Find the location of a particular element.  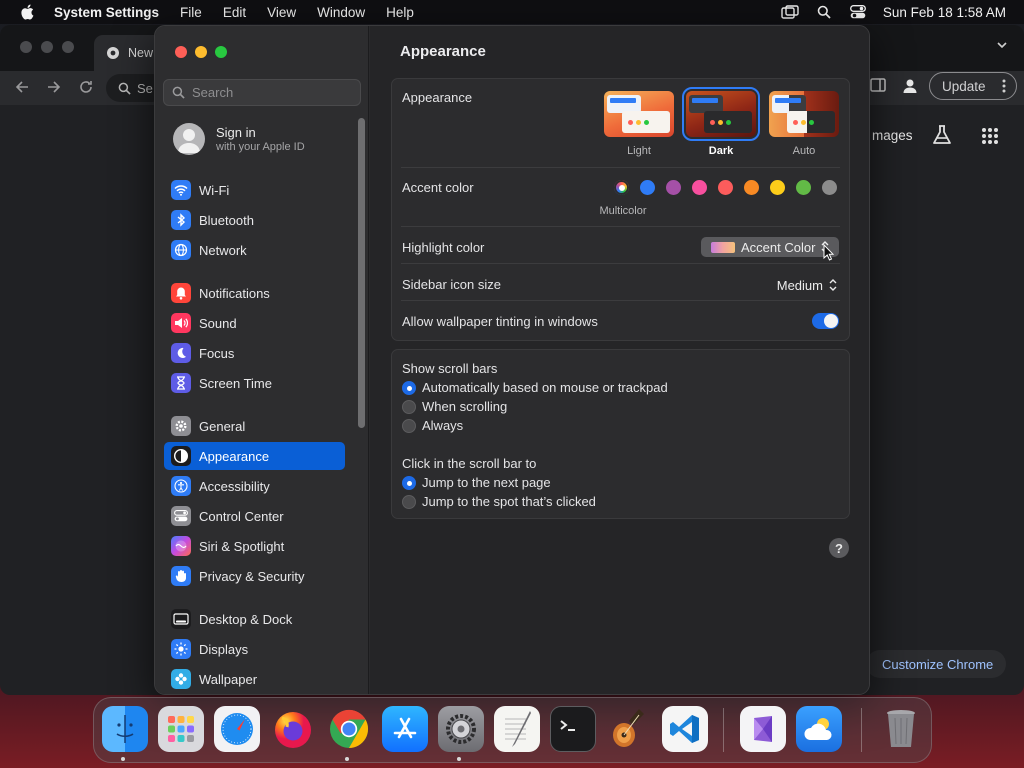

vscode-icon is located at coordinates (684, 729).